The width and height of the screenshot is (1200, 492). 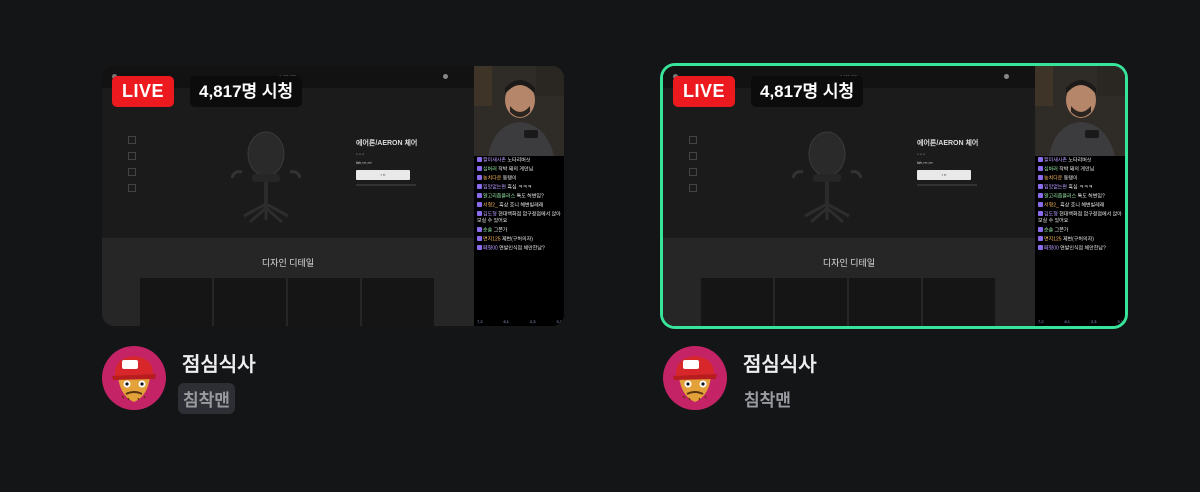 I want to click on text-line, so click(x=386, y=185).